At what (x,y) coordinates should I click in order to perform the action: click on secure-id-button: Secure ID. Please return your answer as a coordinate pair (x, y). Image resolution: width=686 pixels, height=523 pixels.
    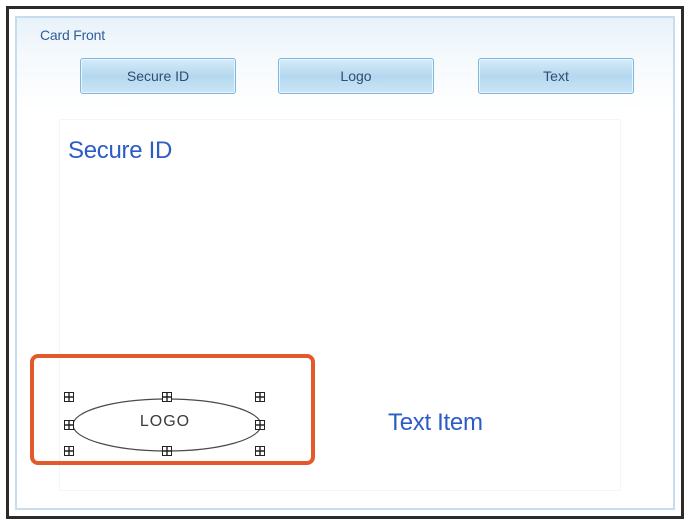
    Looking at the image, I should click on (158, 76).